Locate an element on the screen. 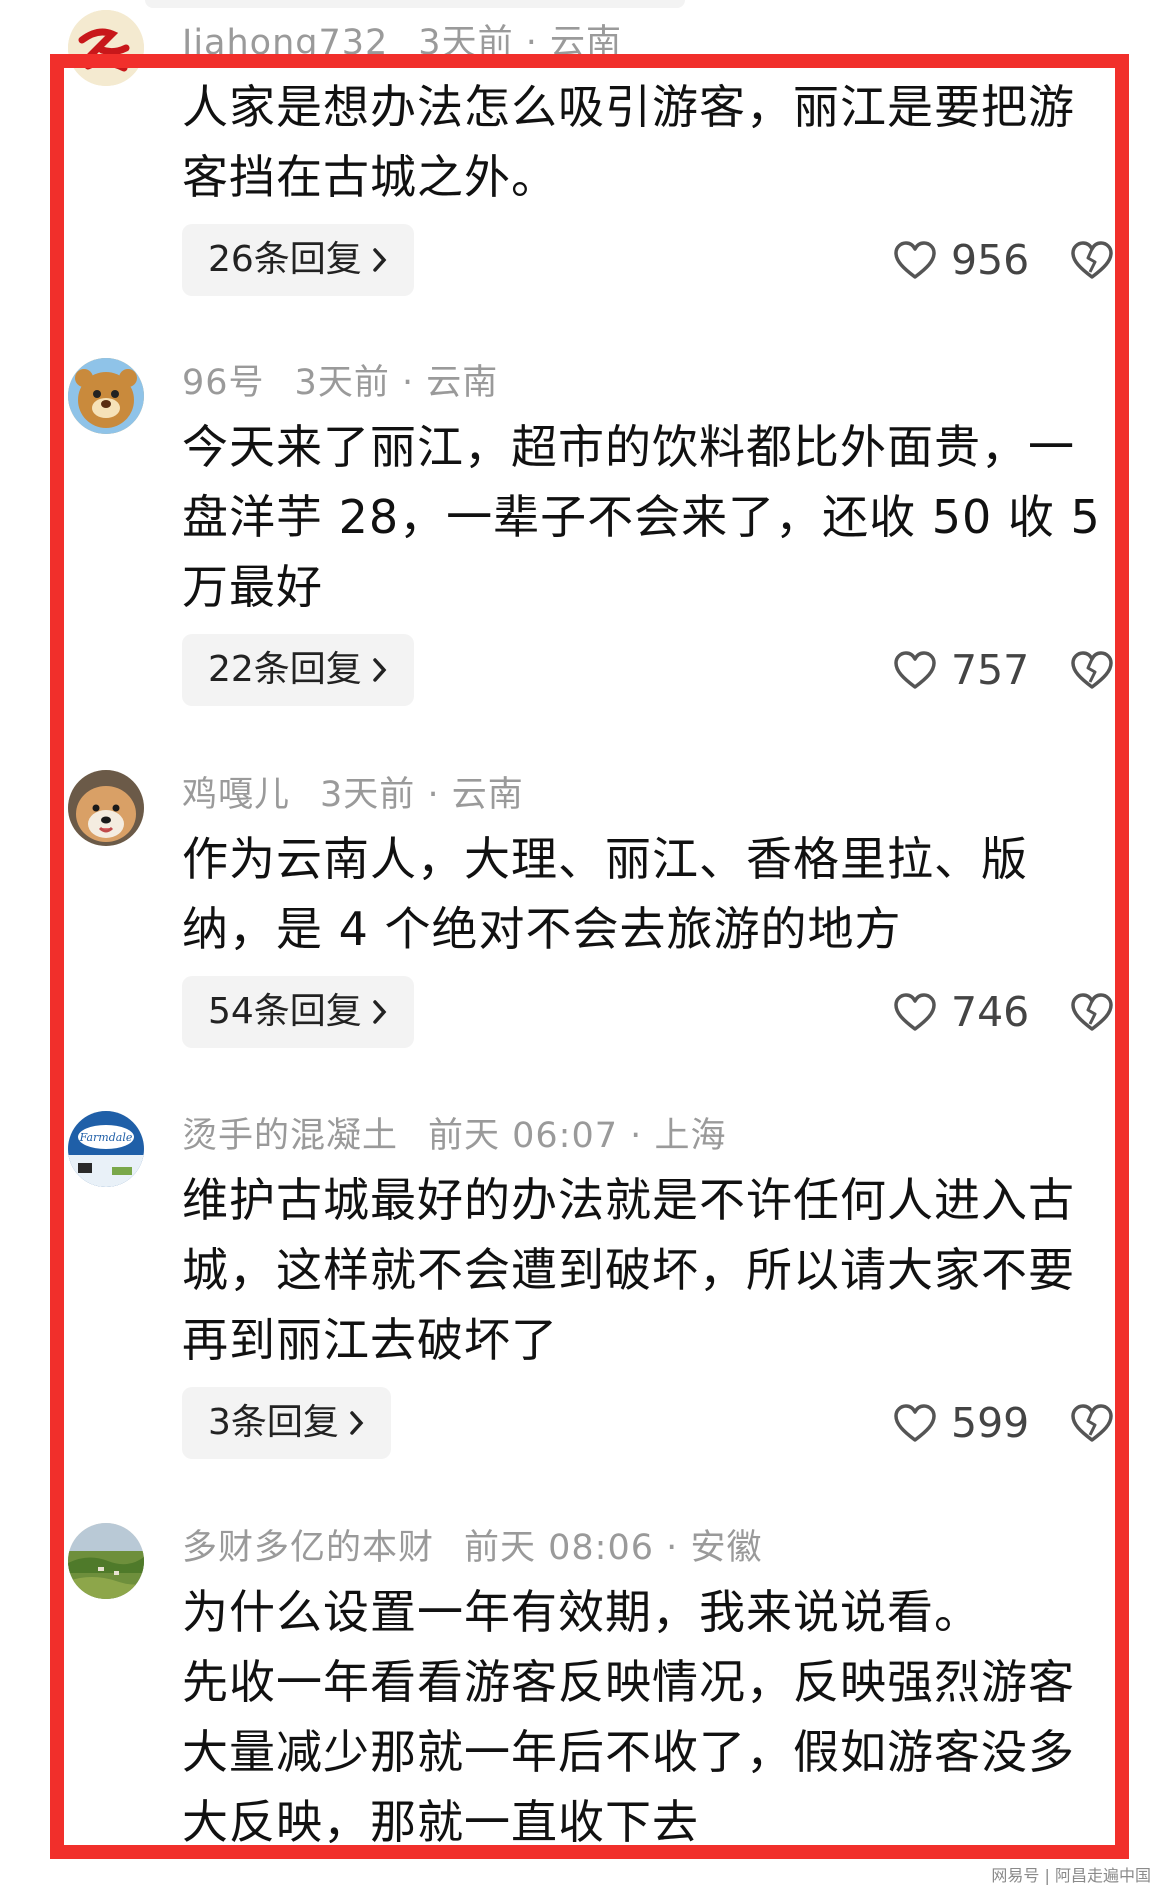  landscape-avatar-icon is located at coordinates (106, 1561).